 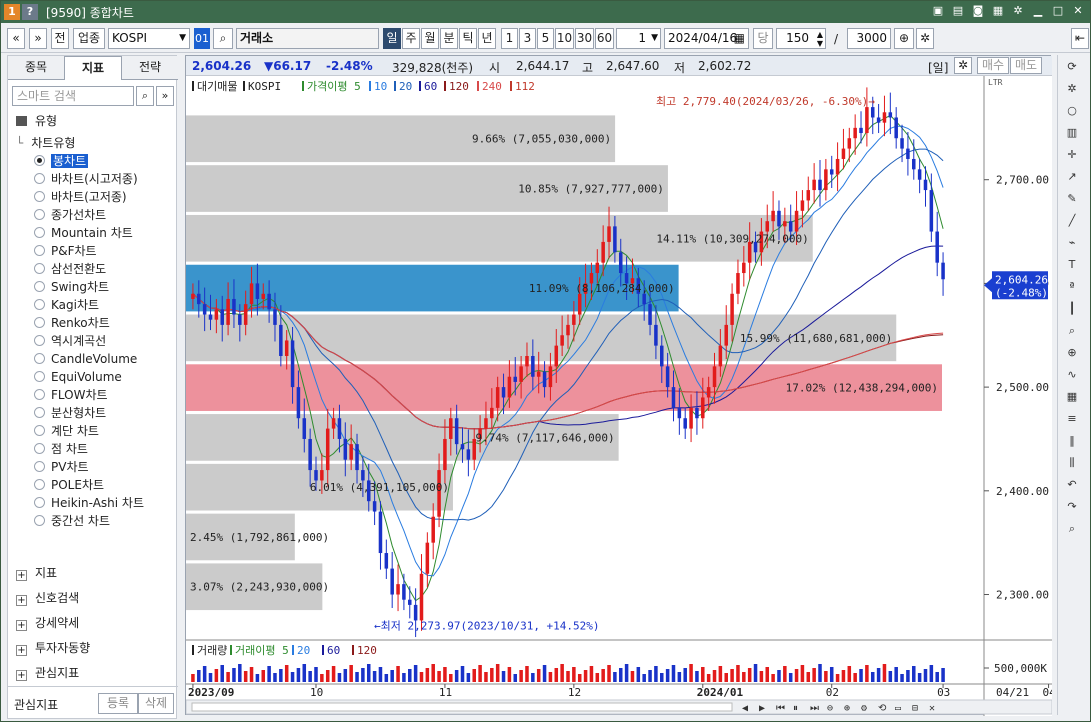 What do you see at coordinates (1026, 65) in the screenshot?
I see `sell-button: 매도` at bounding box center [1026, 65].